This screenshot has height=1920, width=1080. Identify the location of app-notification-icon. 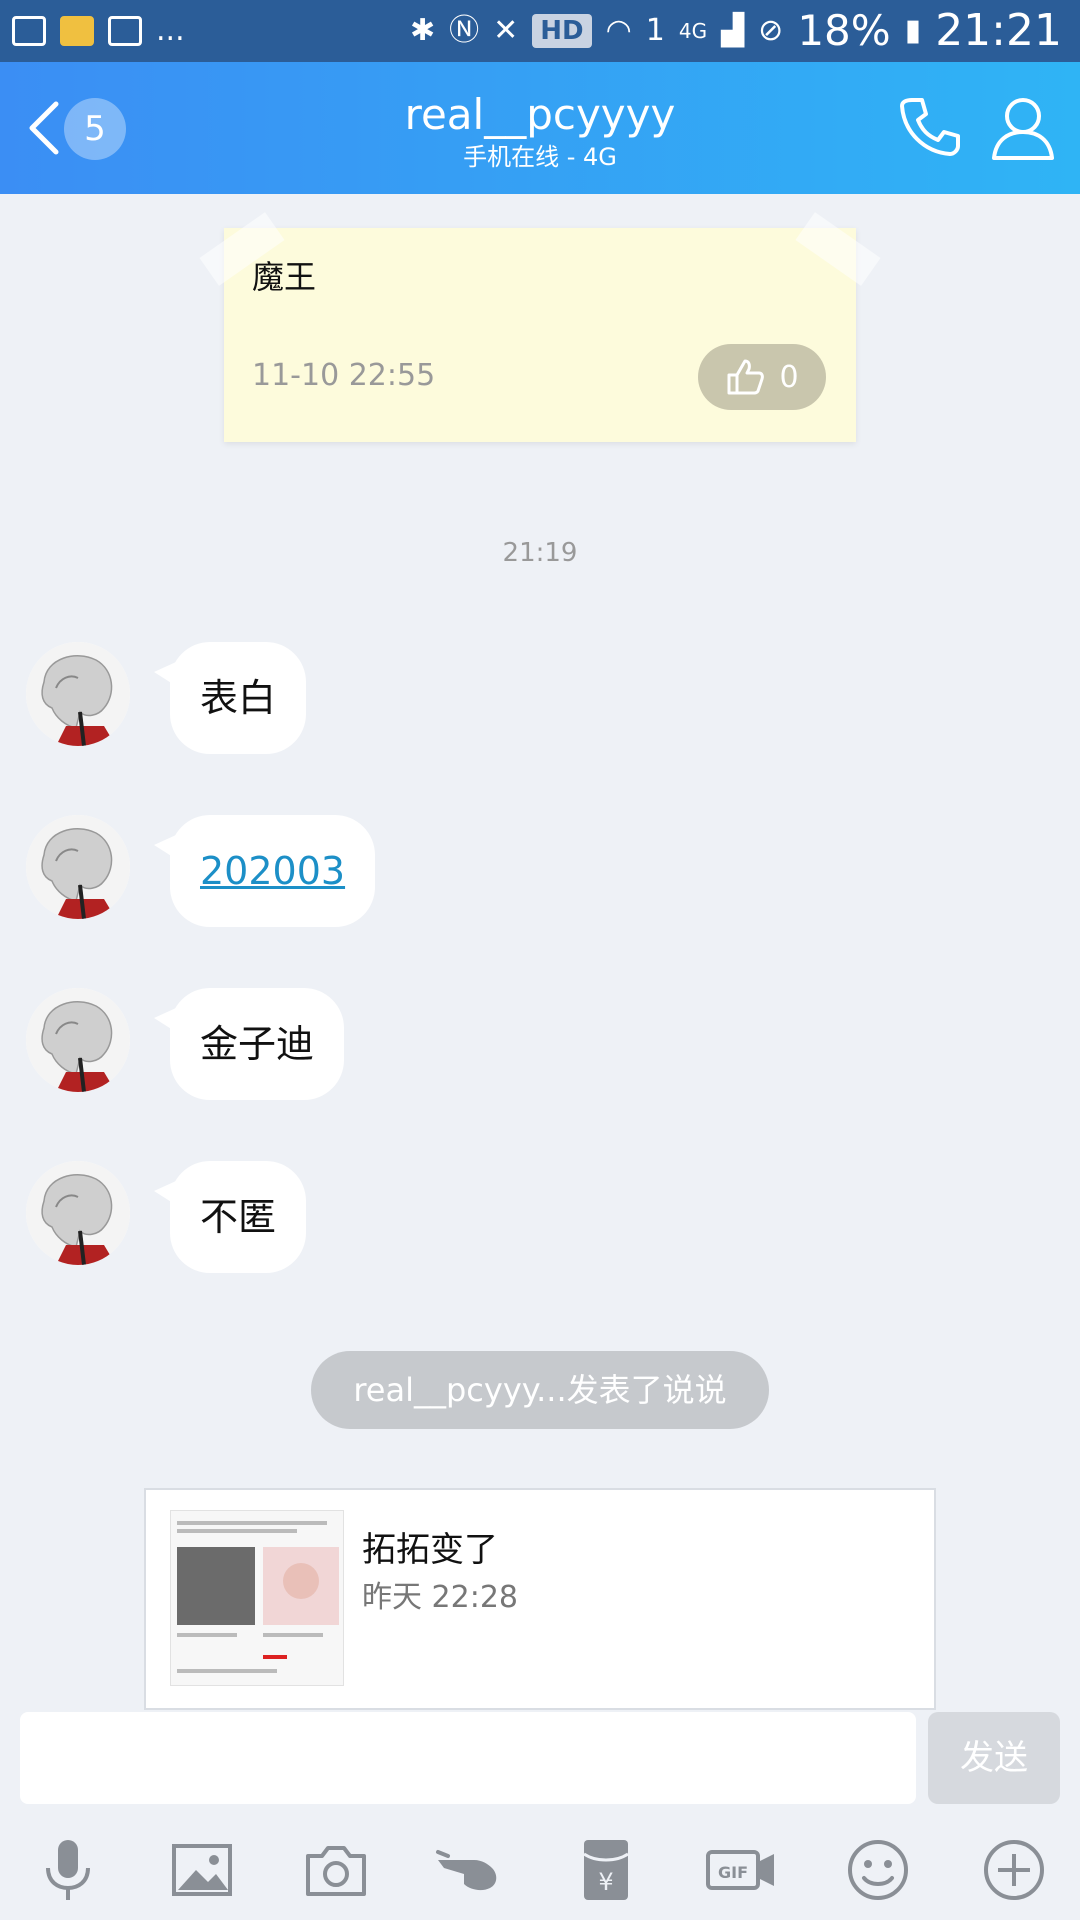
(77, 31).